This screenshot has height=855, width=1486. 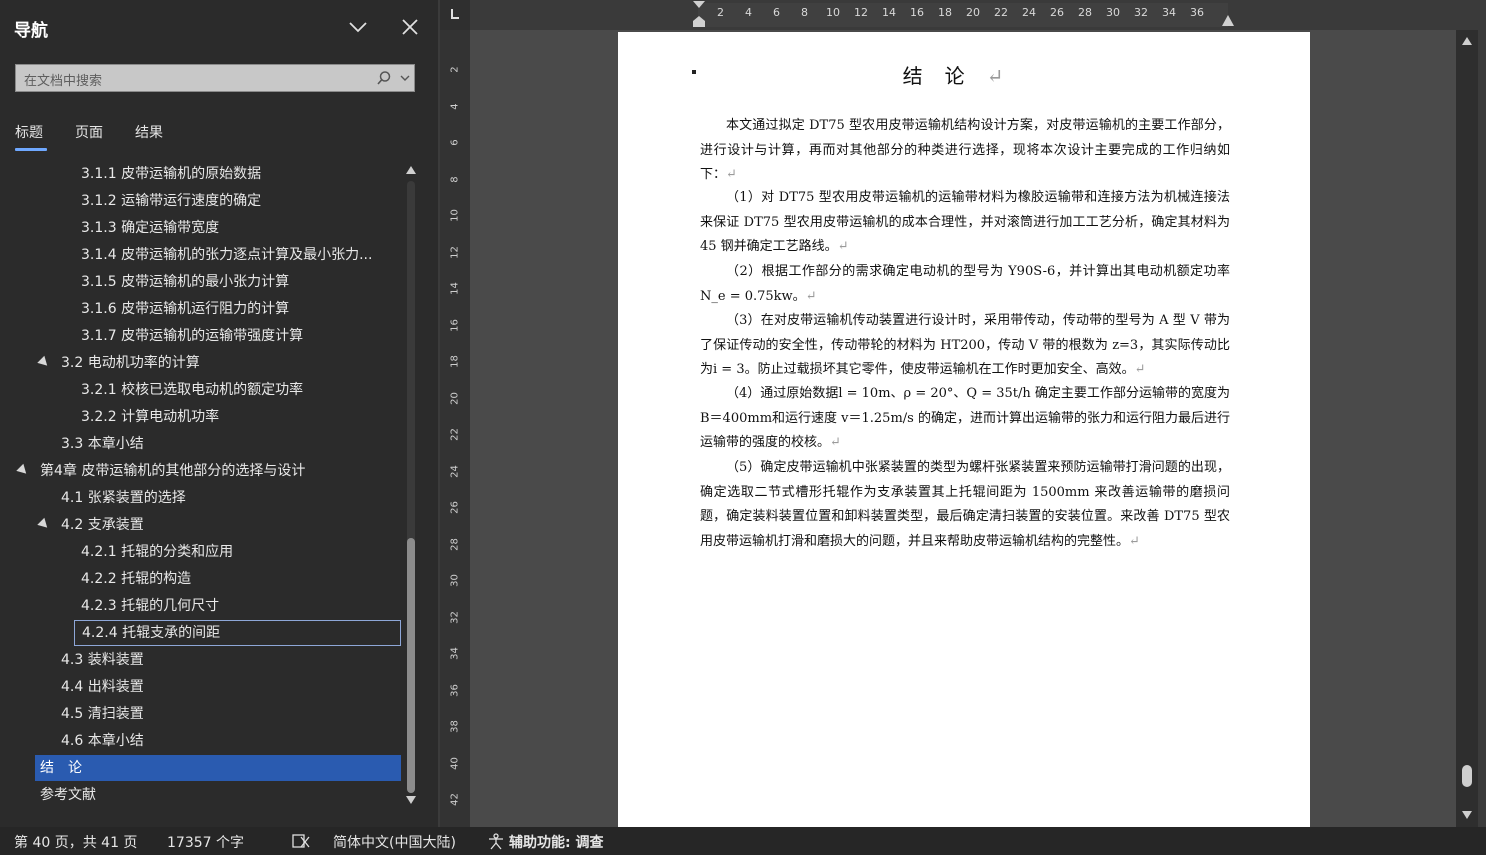 What do you see at coordinates (31, 31) in the screenshot?
I see `nav-title: 导航` at bounding box center [31, 31].